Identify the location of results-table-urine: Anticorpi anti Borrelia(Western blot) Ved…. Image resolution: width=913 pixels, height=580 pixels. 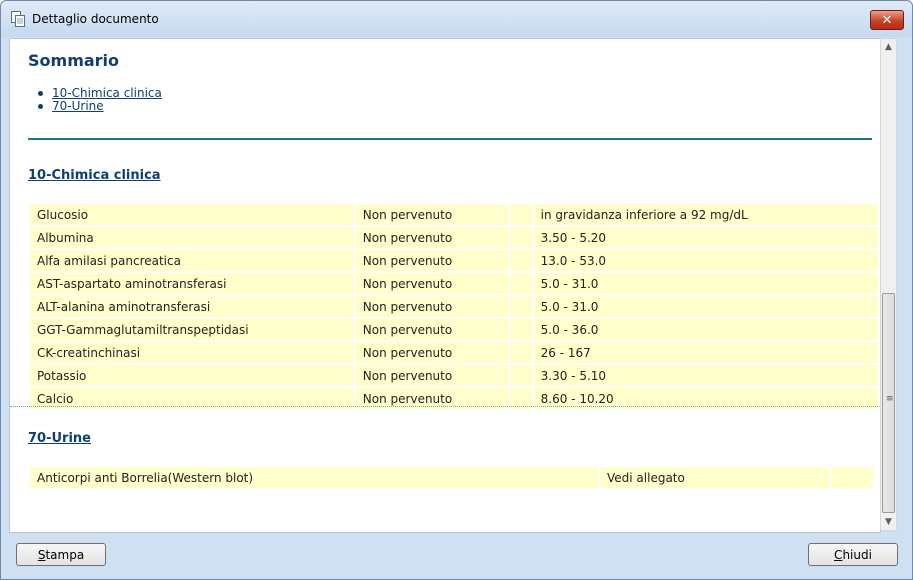
(451, 477).